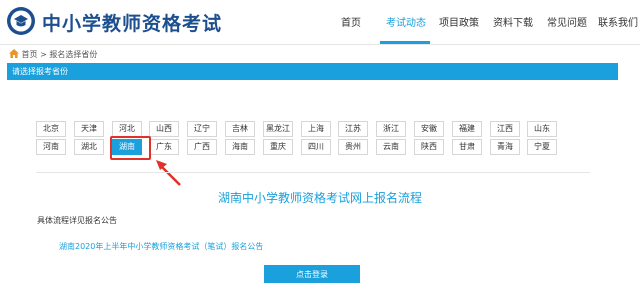  I want to click on nav-faq: 常见问题, so click(567, 21).